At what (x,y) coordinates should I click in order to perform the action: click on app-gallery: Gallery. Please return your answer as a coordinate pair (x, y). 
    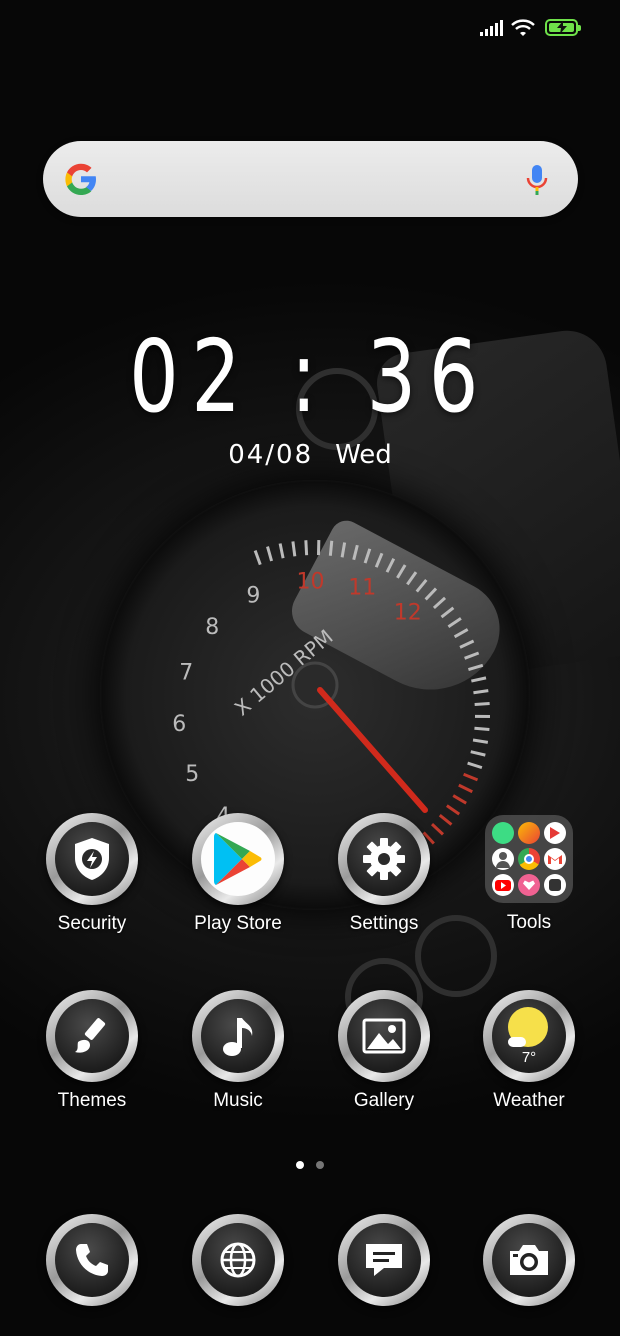
    Looking at the image, I should click on (384, 1051).